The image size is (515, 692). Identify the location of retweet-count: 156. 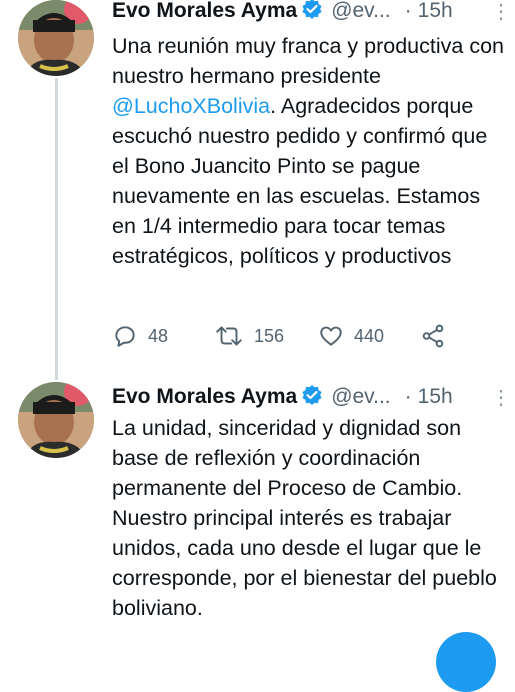
(269, 335).